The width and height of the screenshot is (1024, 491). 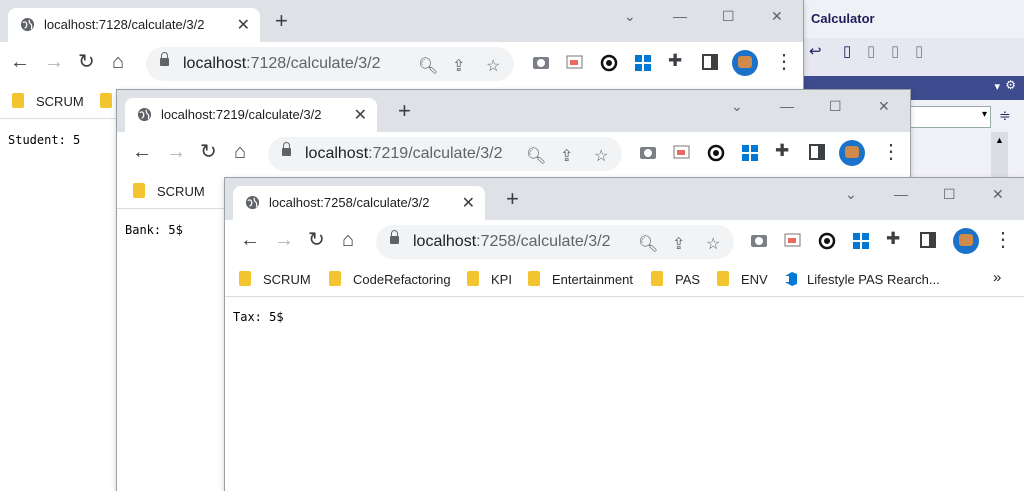 I want to click on tab-active: localhost:7128/calculate/3/2 ✕, so click(x=134, y=25).